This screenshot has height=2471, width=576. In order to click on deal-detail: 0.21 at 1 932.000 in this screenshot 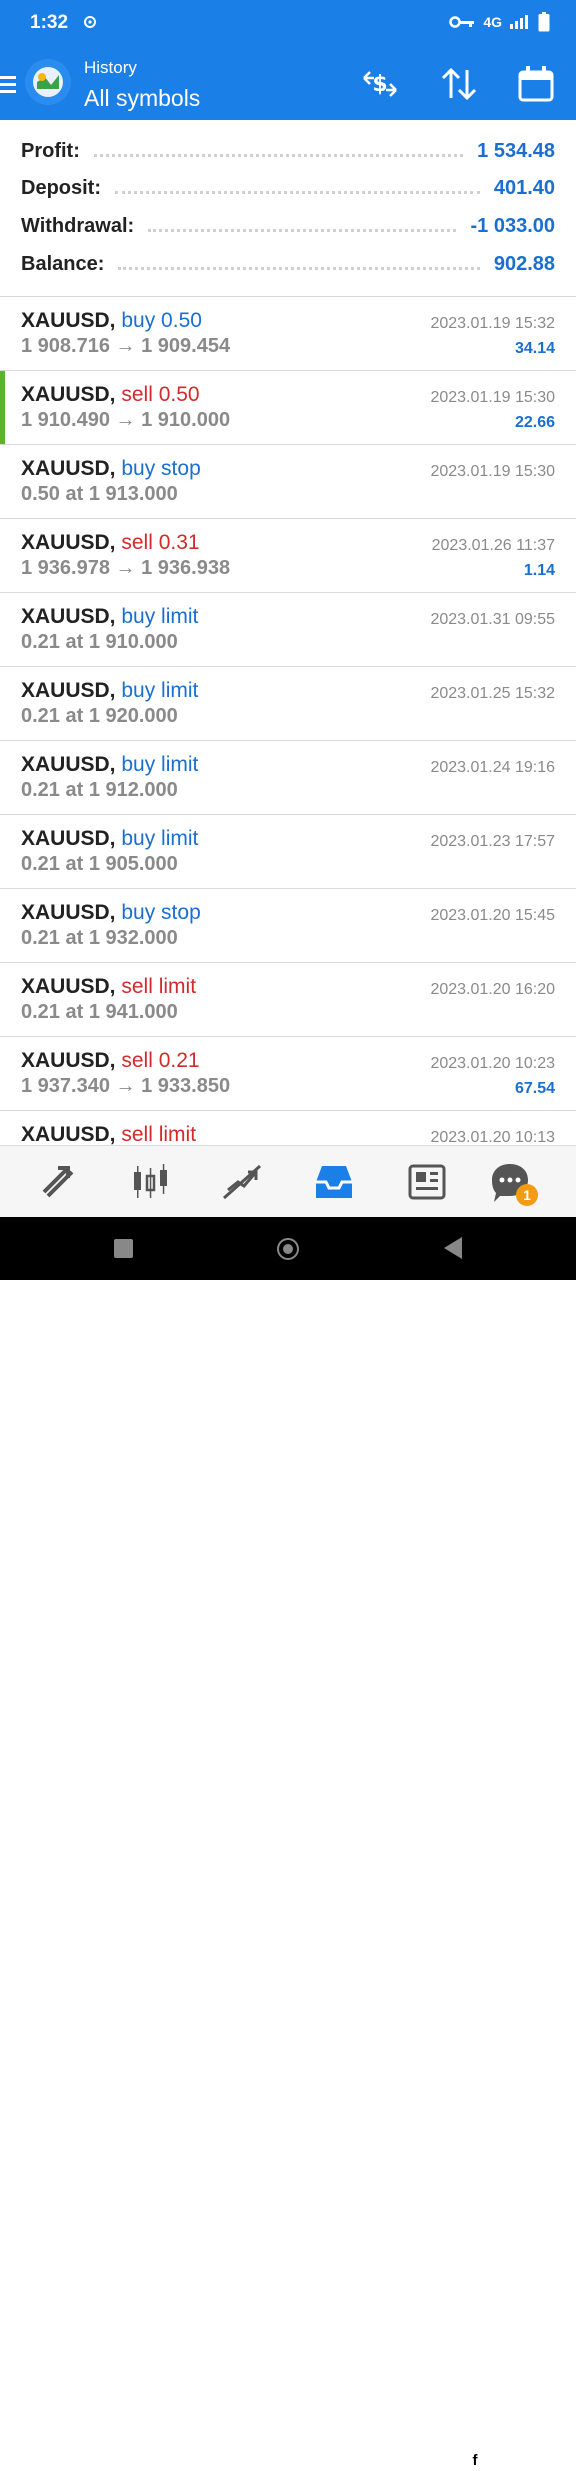, I will do `click(99, 938)`.